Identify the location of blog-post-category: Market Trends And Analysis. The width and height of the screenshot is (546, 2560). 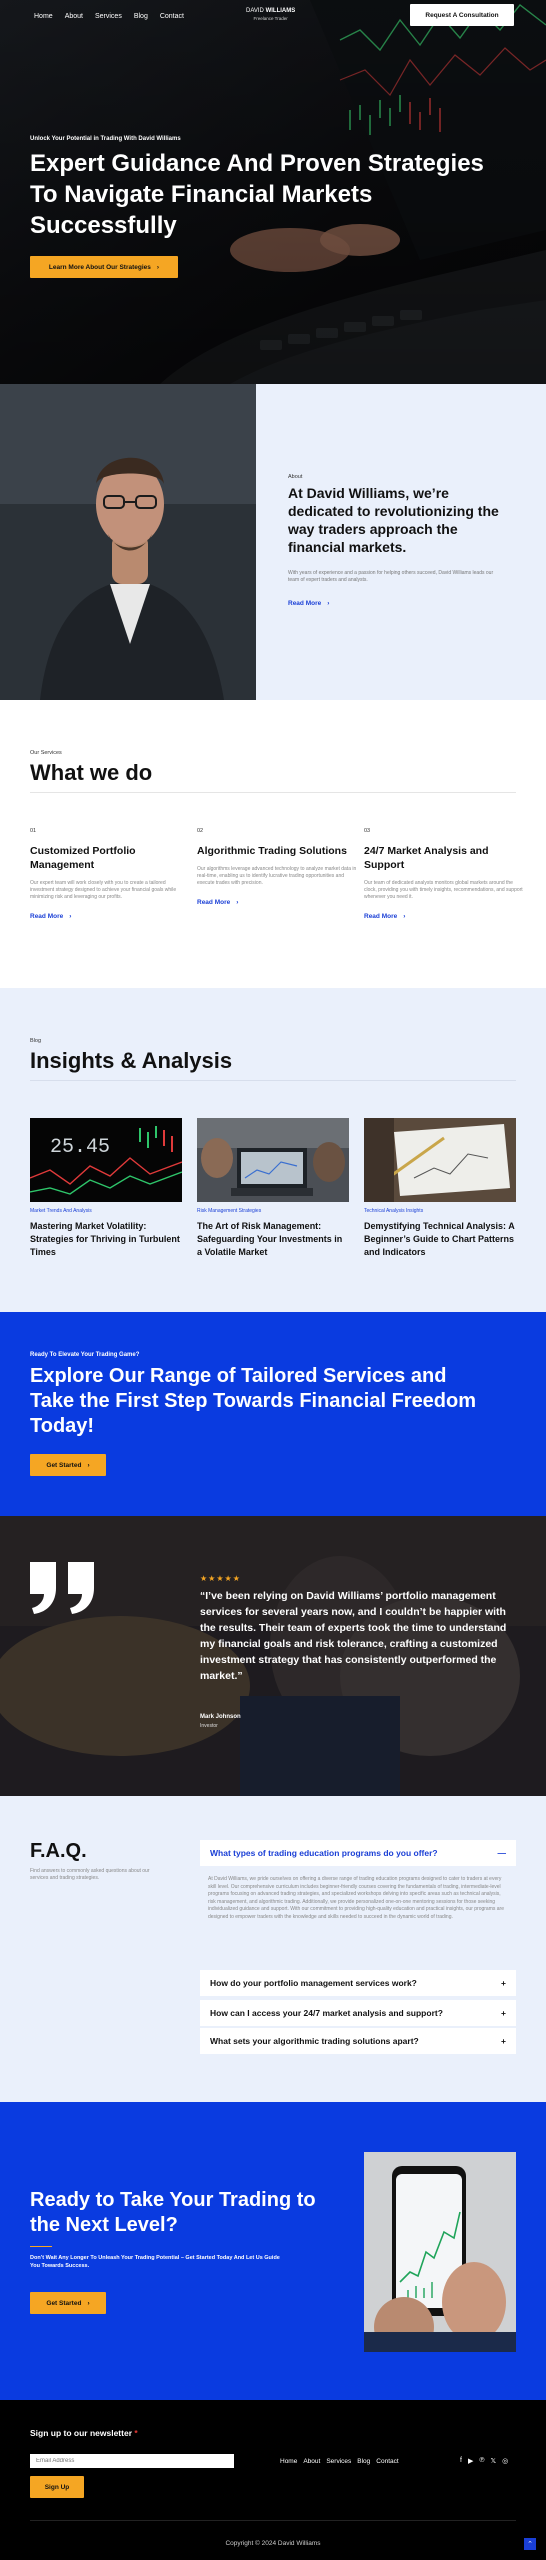
(106, 1211).